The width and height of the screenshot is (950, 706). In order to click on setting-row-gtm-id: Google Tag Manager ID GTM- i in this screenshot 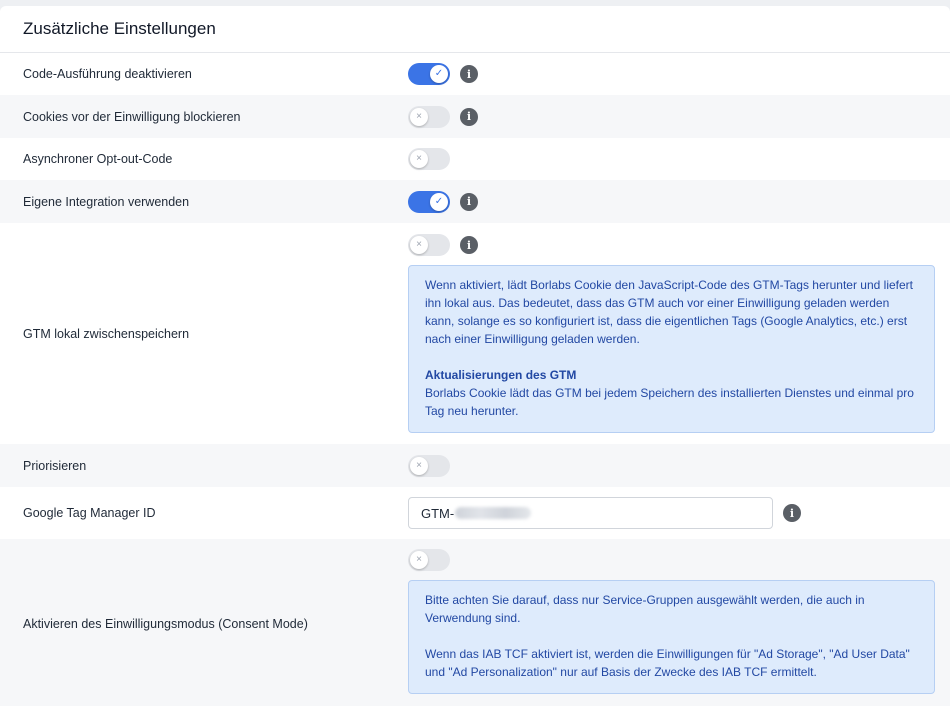, I will do `click(475, 513)`.